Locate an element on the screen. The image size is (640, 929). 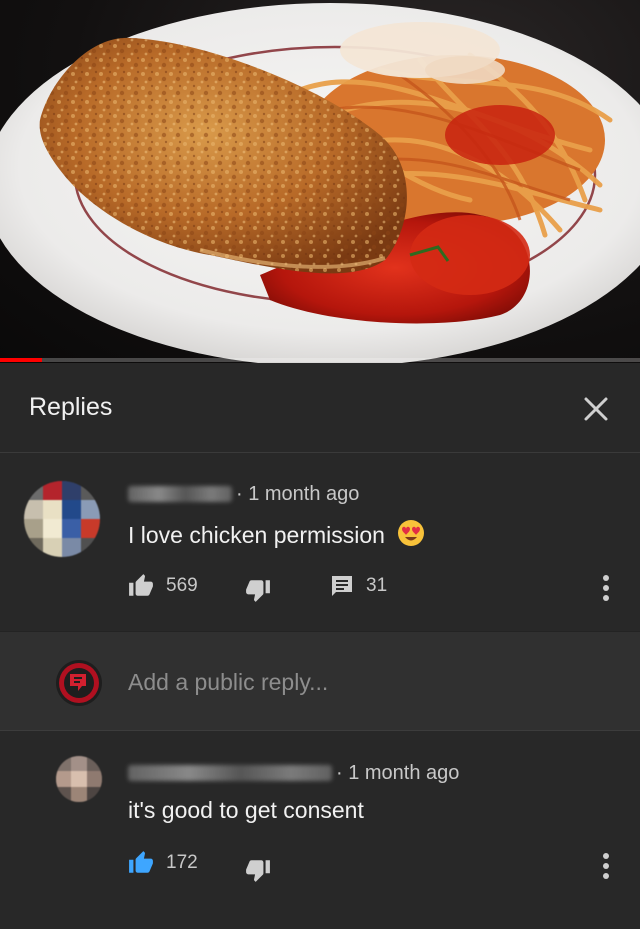
like-count: 172 is located at coordinates (182, 862).